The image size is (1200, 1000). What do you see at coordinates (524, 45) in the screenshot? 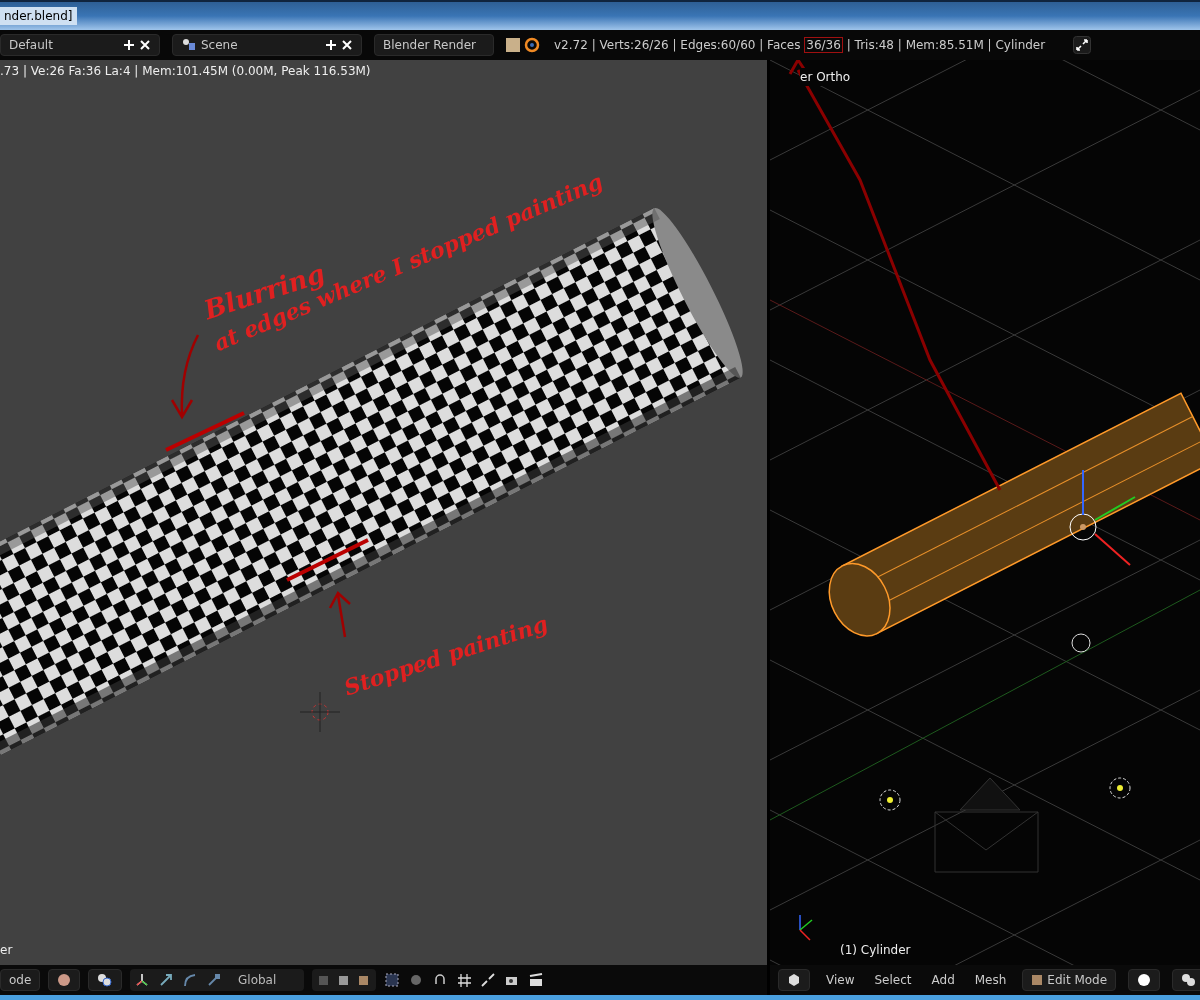
I see `blender-logo-icon` at bounding box center [524, 45].